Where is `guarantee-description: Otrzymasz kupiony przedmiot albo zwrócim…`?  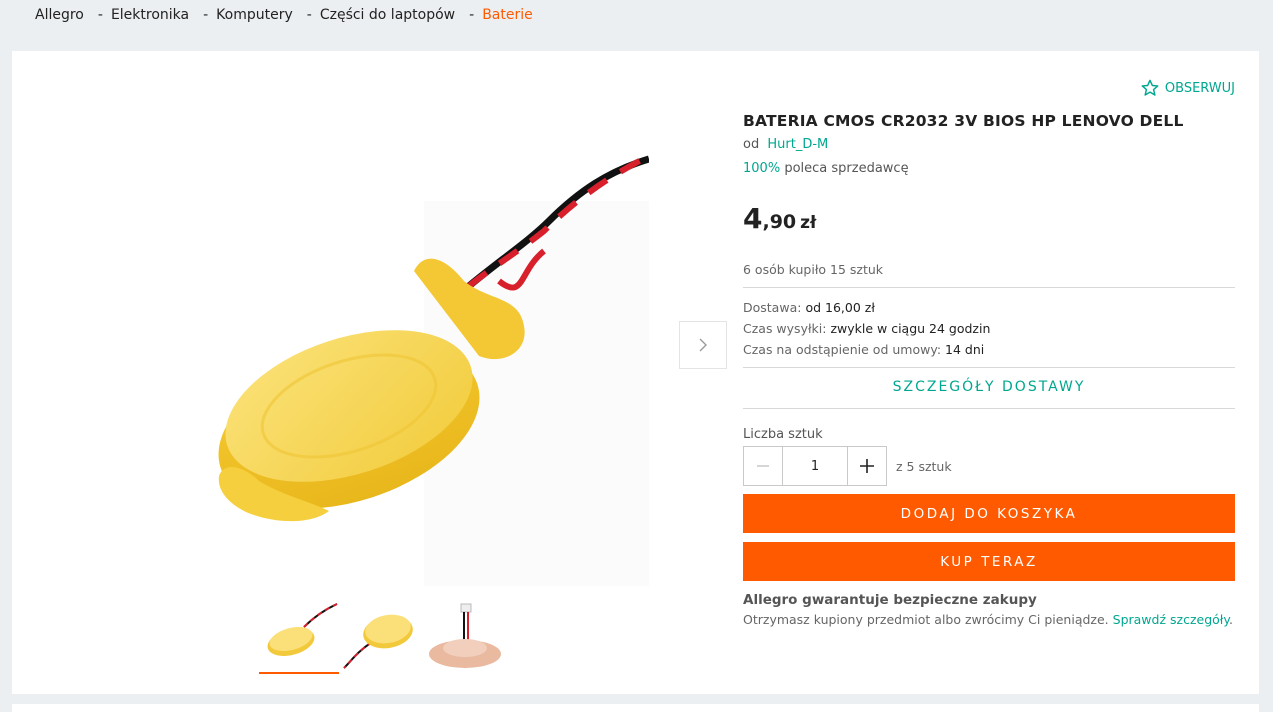
guarantee-description: Otrzymasz kupiony przedmiot albo zwrócim… is located at coordinates (926, 619).